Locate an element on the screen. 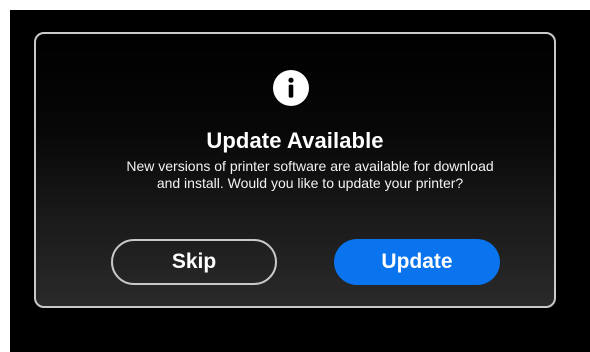 Image resolution: width=590 pixels, height=352 pixels. info-icon is located at coordinates (291, 88).